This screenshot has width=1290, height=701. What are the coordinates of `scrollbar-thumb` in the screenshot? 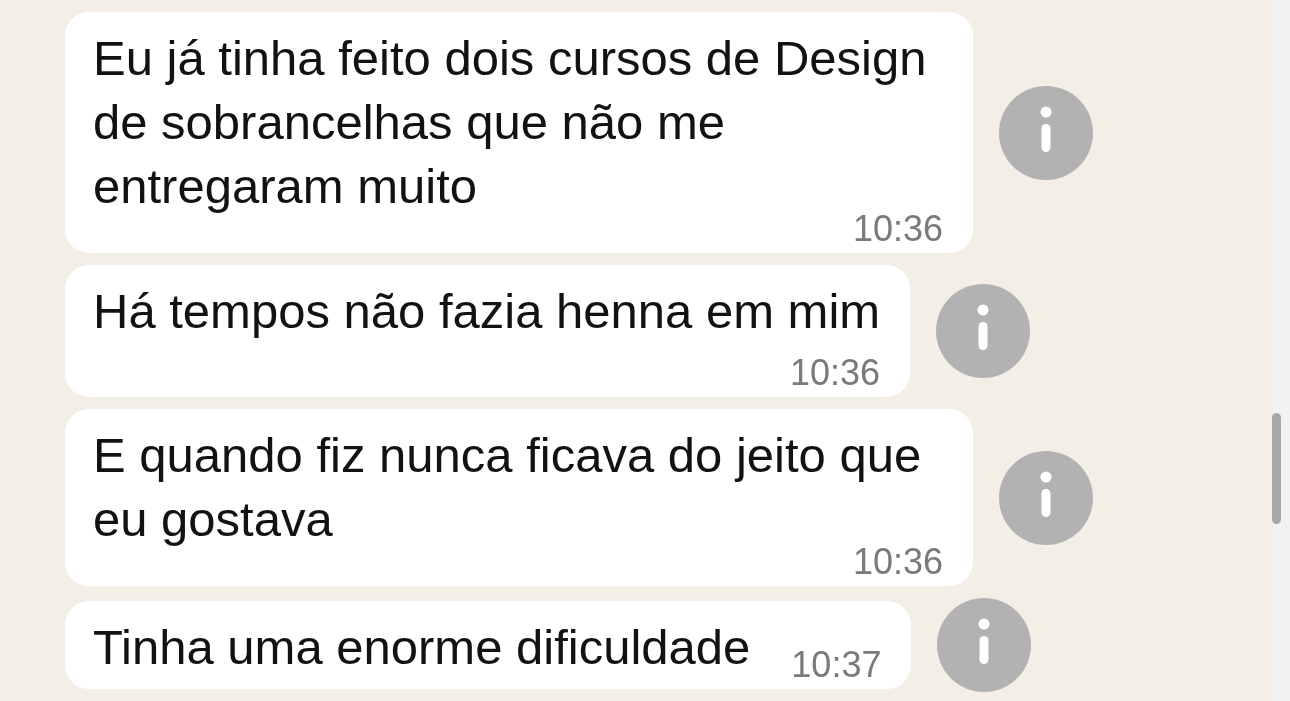 It's located at (1276, 468).